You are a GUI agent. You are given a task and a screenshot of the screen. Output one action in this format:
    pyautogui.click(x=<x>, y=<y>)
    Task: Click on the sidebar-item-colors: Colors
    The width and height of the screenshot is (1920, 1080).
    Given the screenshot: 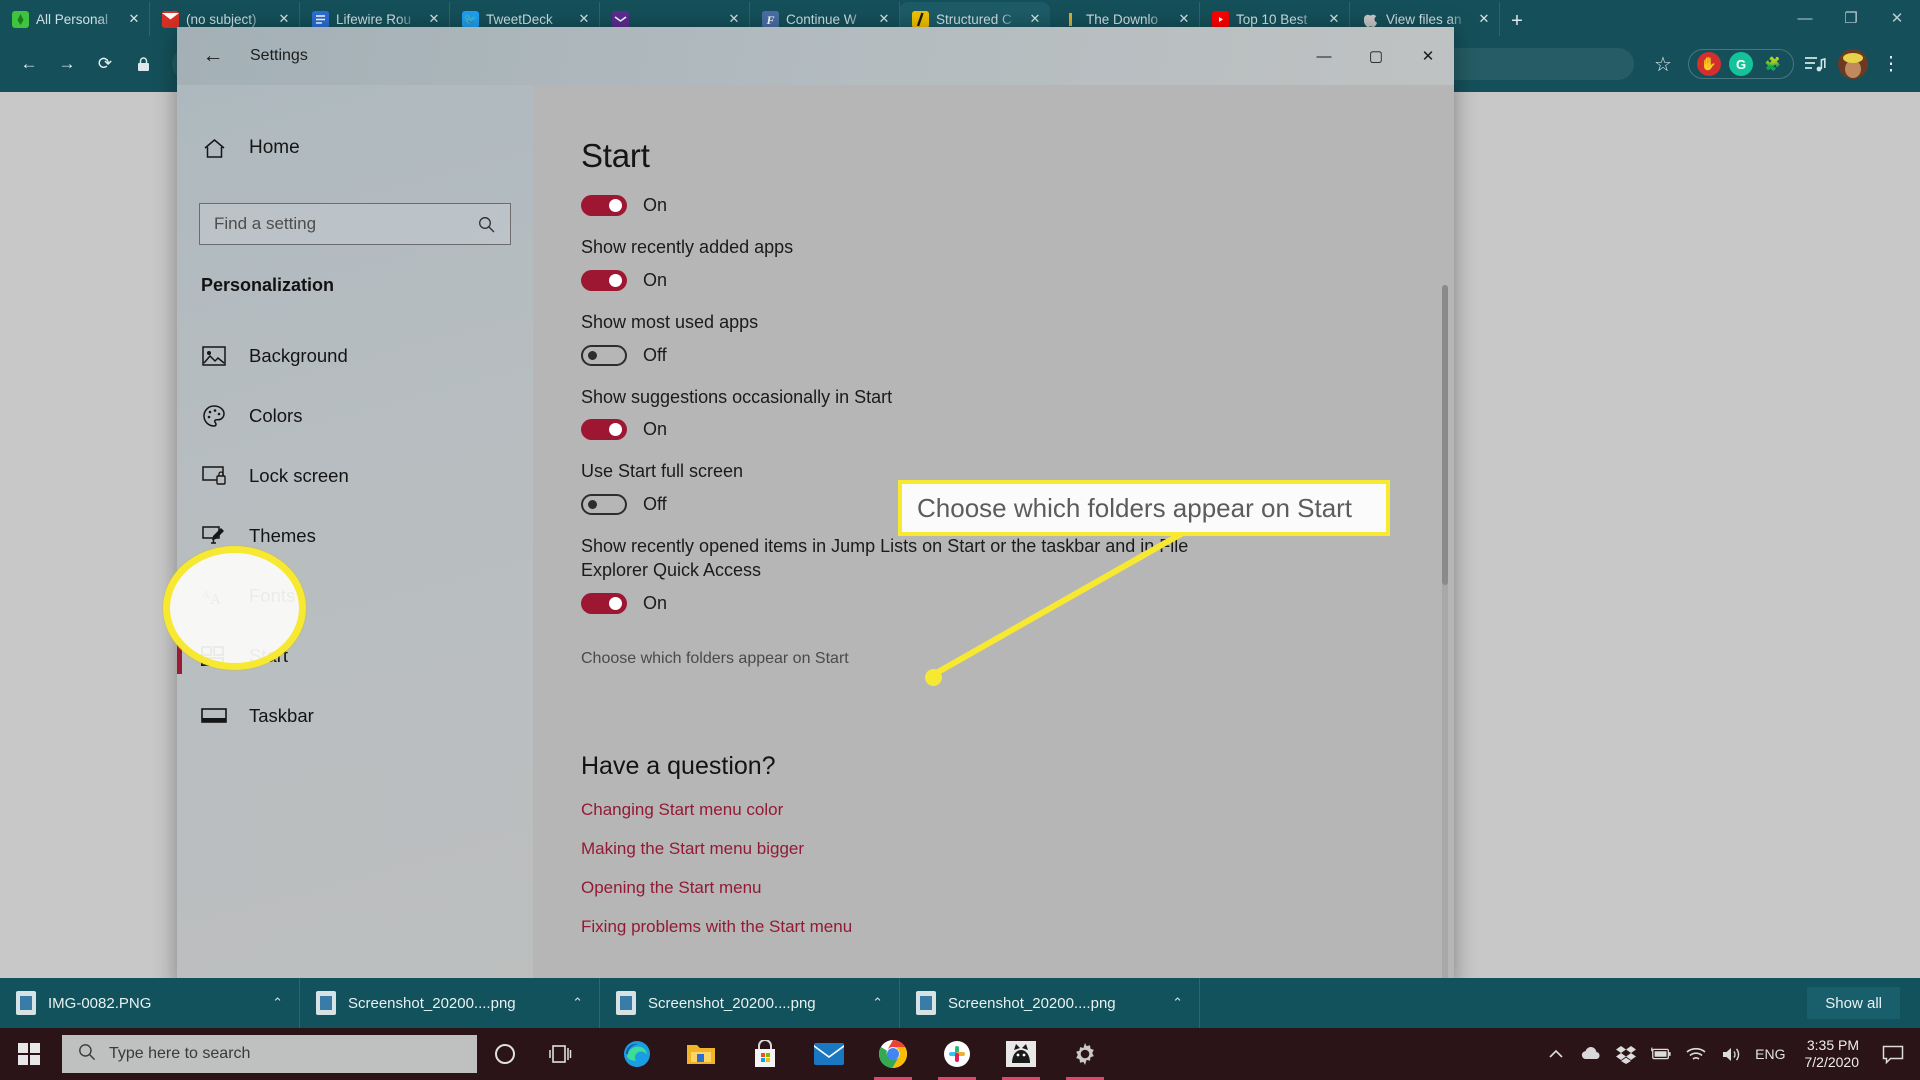 What is the action you would take?
    pyautogui.click(x=355, y=416)
    